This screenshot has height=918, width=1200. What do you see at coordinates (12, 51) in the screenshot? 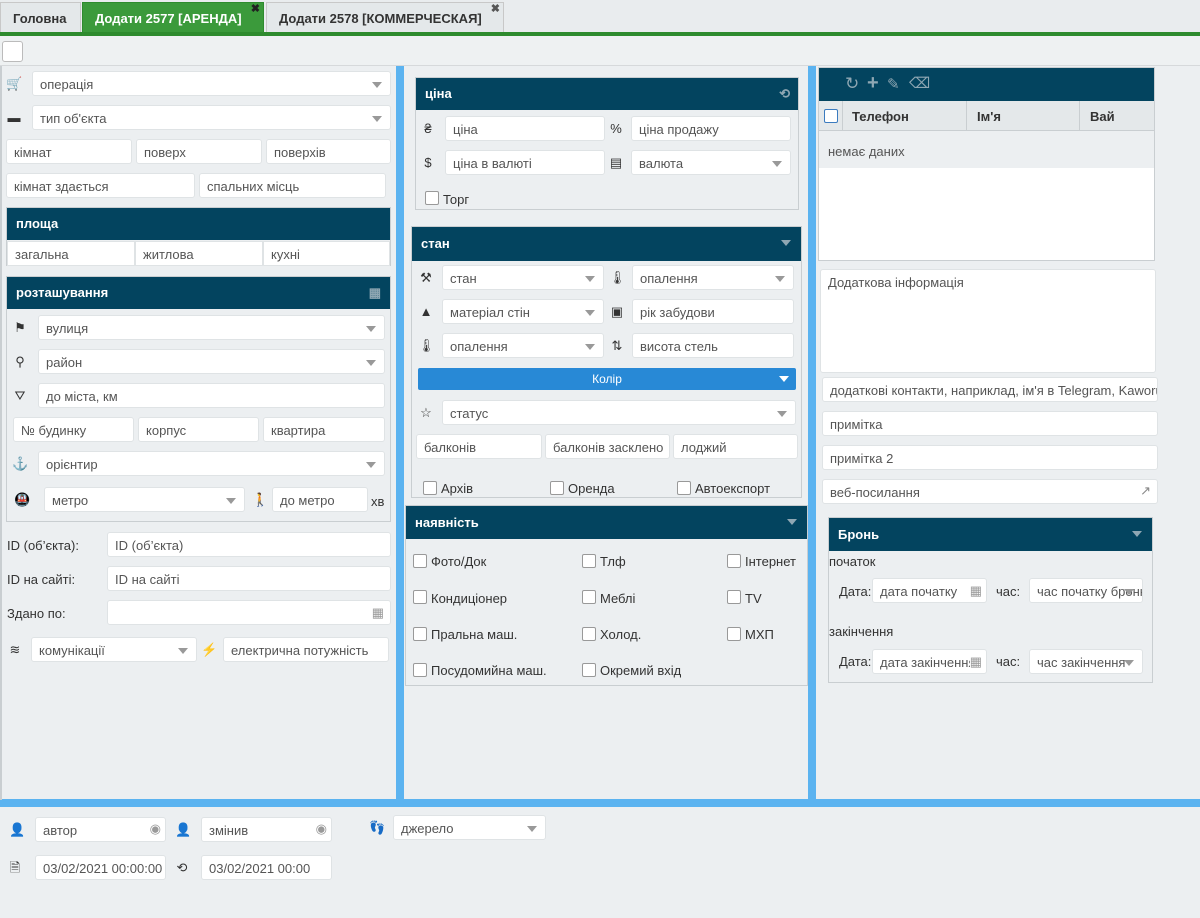
I see `toolbar-button` at bounding box center [12, 51].